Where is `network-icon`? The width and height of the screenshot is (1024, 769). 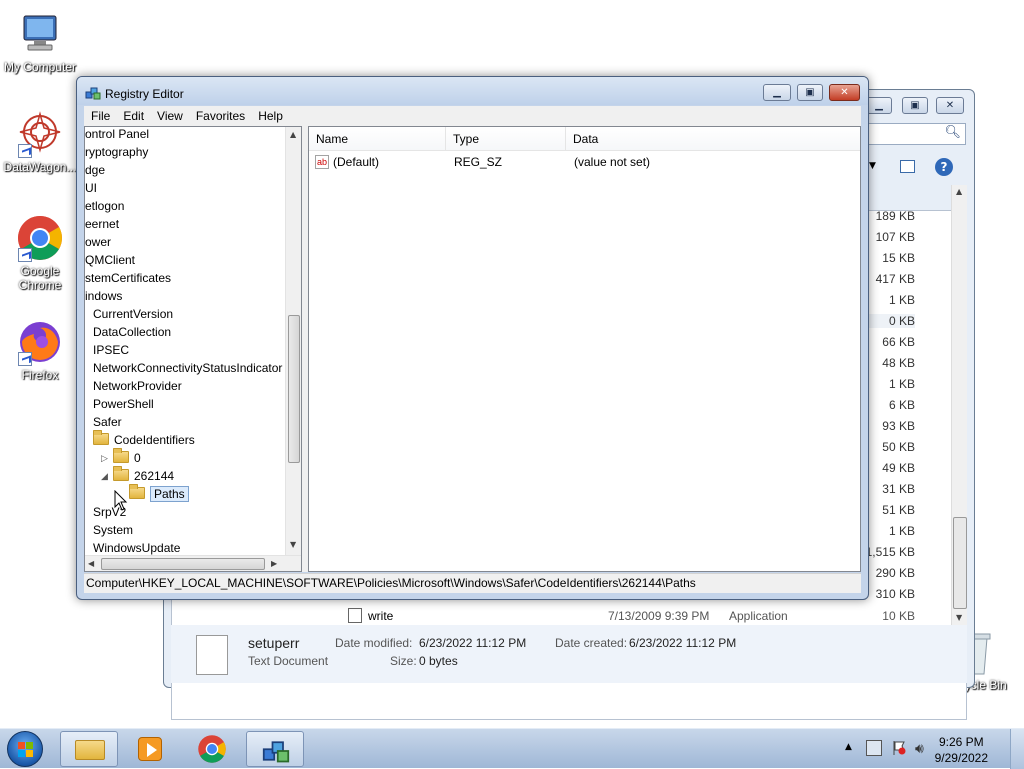 network-icon is located at coordinates (874, 748).